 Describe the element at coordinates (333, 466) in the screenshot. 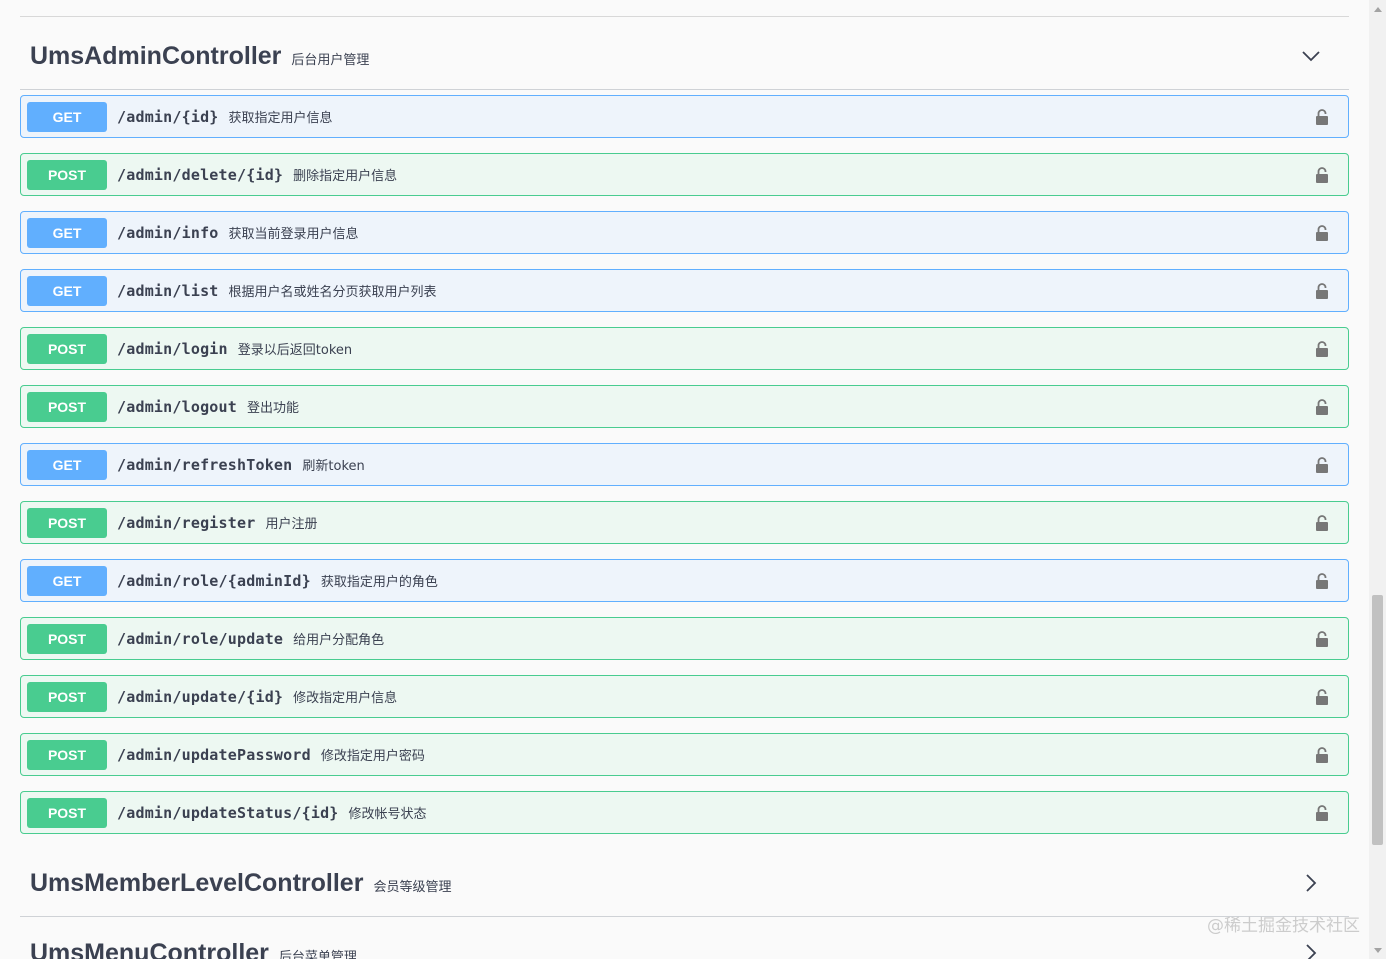

I see `endpoint-summary: 刷新token` at that location.